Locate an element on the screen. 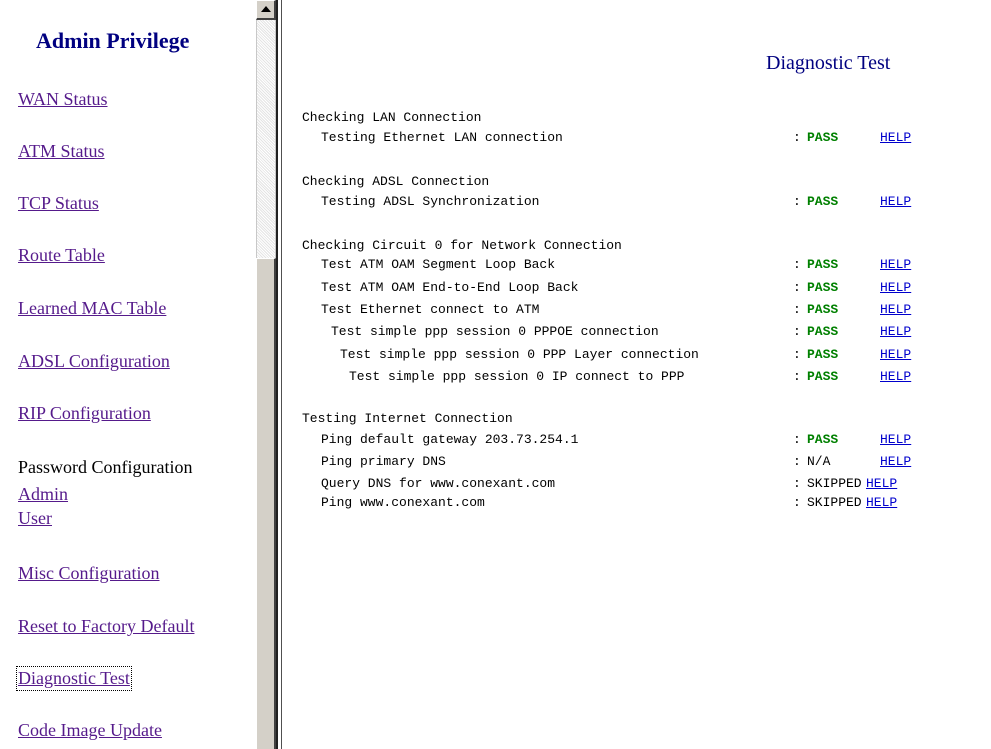  nav-atm-status: ATM Status is located at coordinates (61, 151).